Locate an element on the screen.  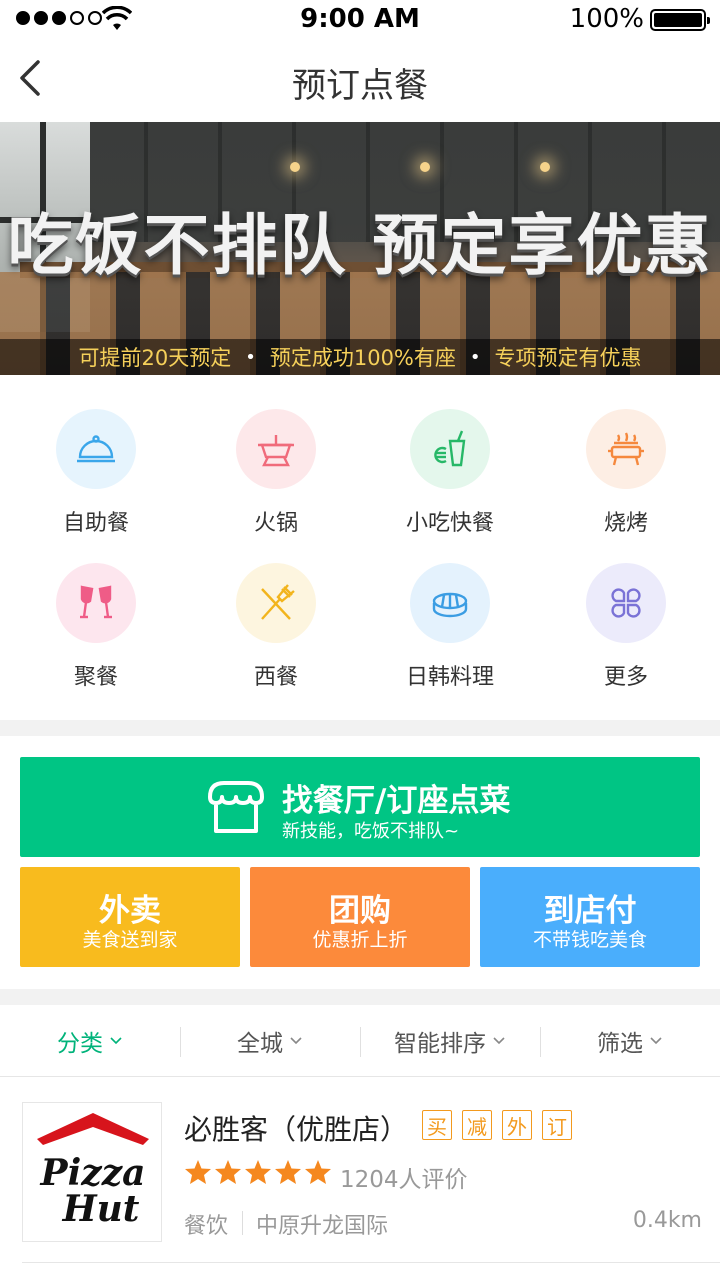
tile-subtitle: 不带钱吃美食 is located at coordinates (589, 940).